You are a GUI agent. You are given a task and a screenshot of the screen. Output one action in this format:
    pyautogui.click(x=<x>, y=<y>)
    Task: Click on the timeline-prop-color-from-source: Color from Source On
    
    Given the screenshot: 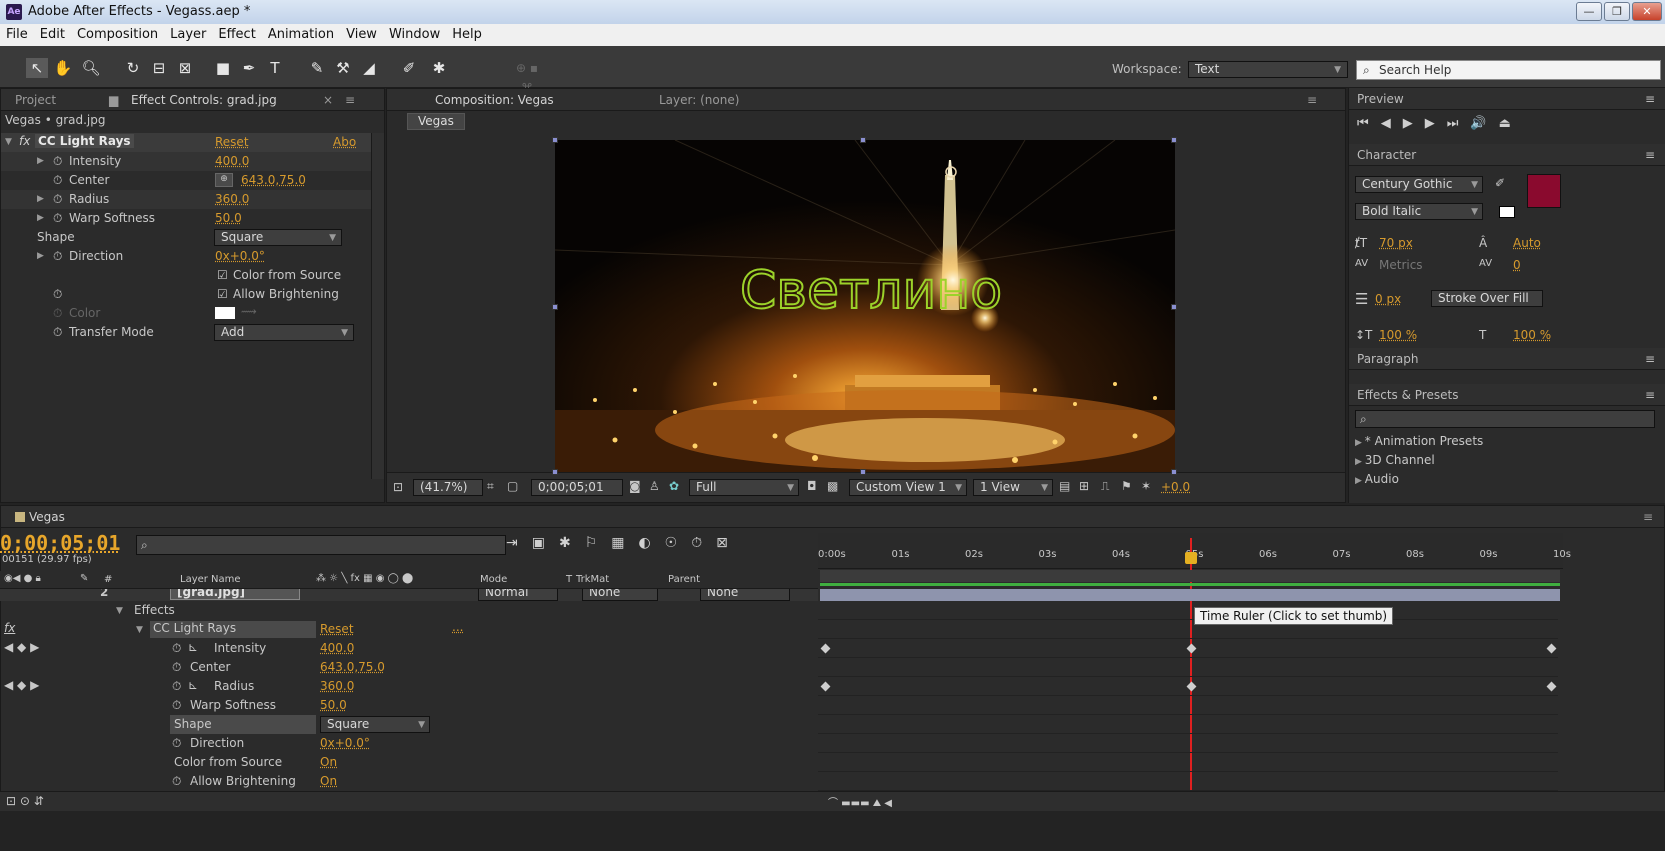 What is the action you would take?
    pyautogui.click(x=409, y=762)
    